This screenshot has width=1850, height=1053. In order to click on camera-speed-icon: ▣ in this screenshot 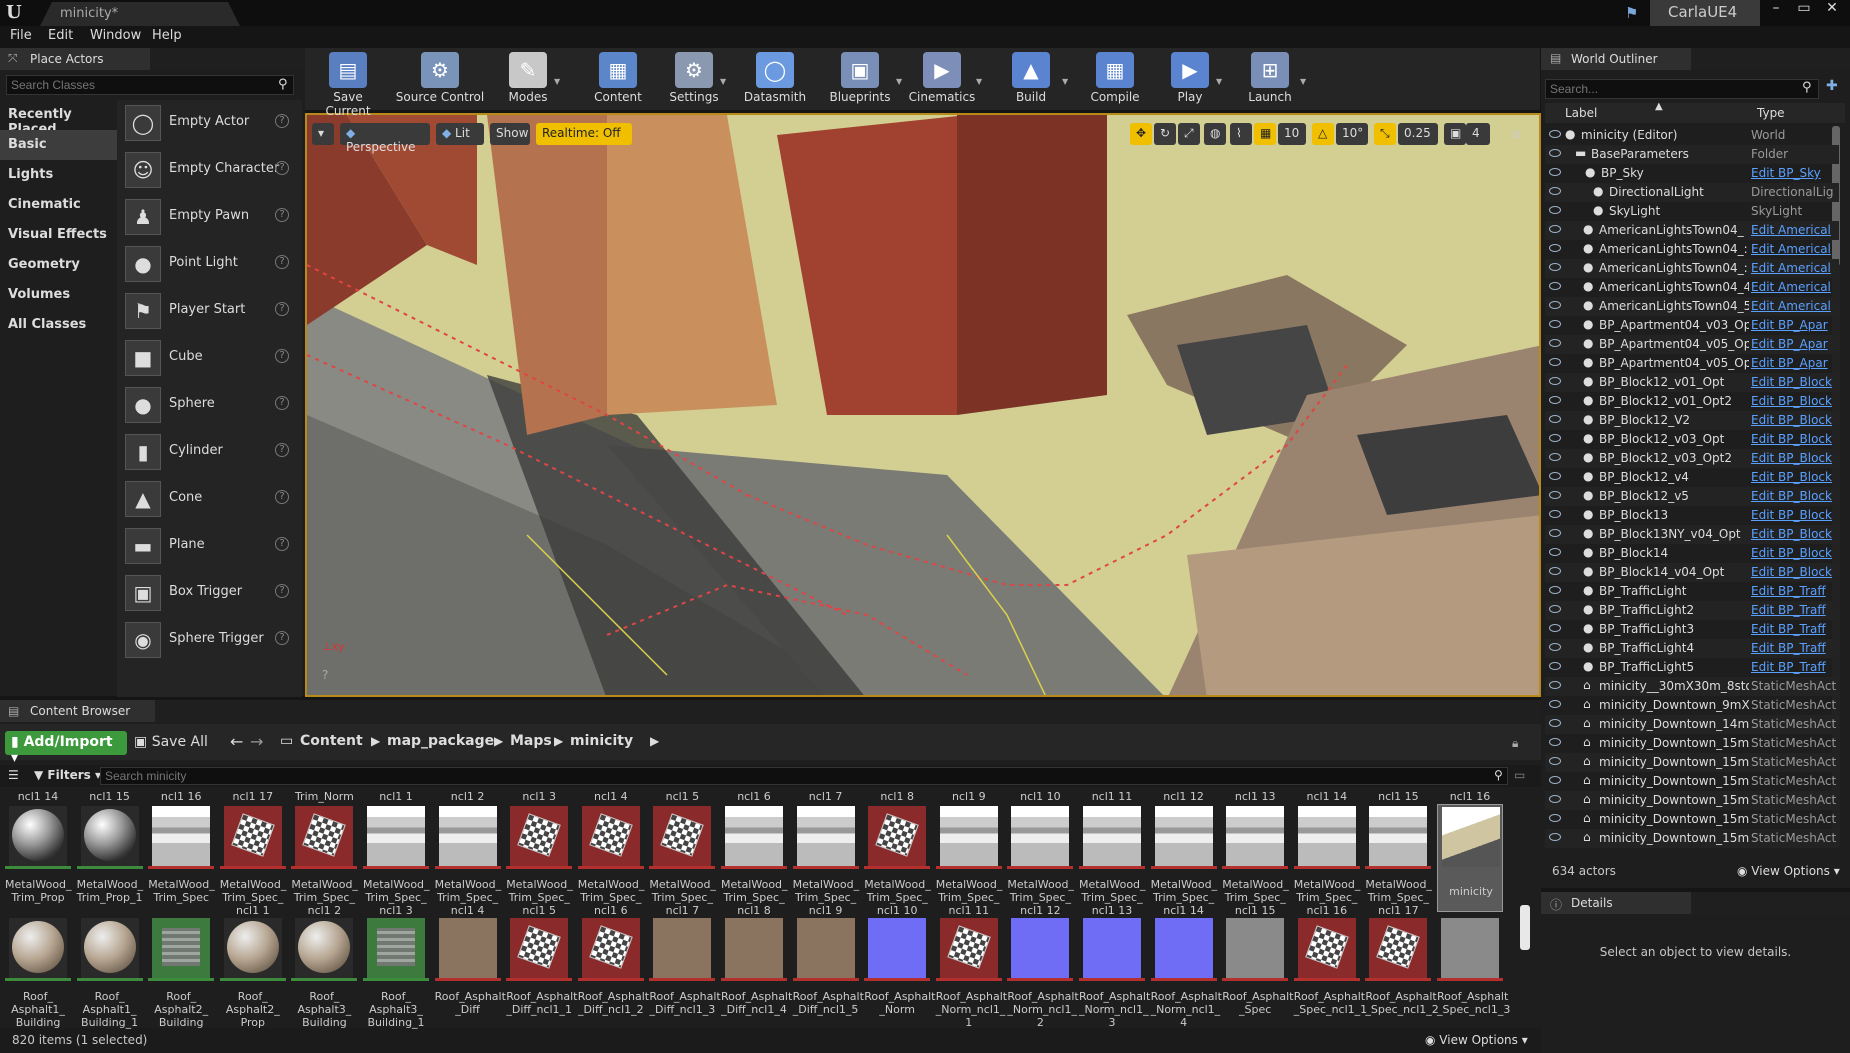, I will do `click(1455, 134)`.